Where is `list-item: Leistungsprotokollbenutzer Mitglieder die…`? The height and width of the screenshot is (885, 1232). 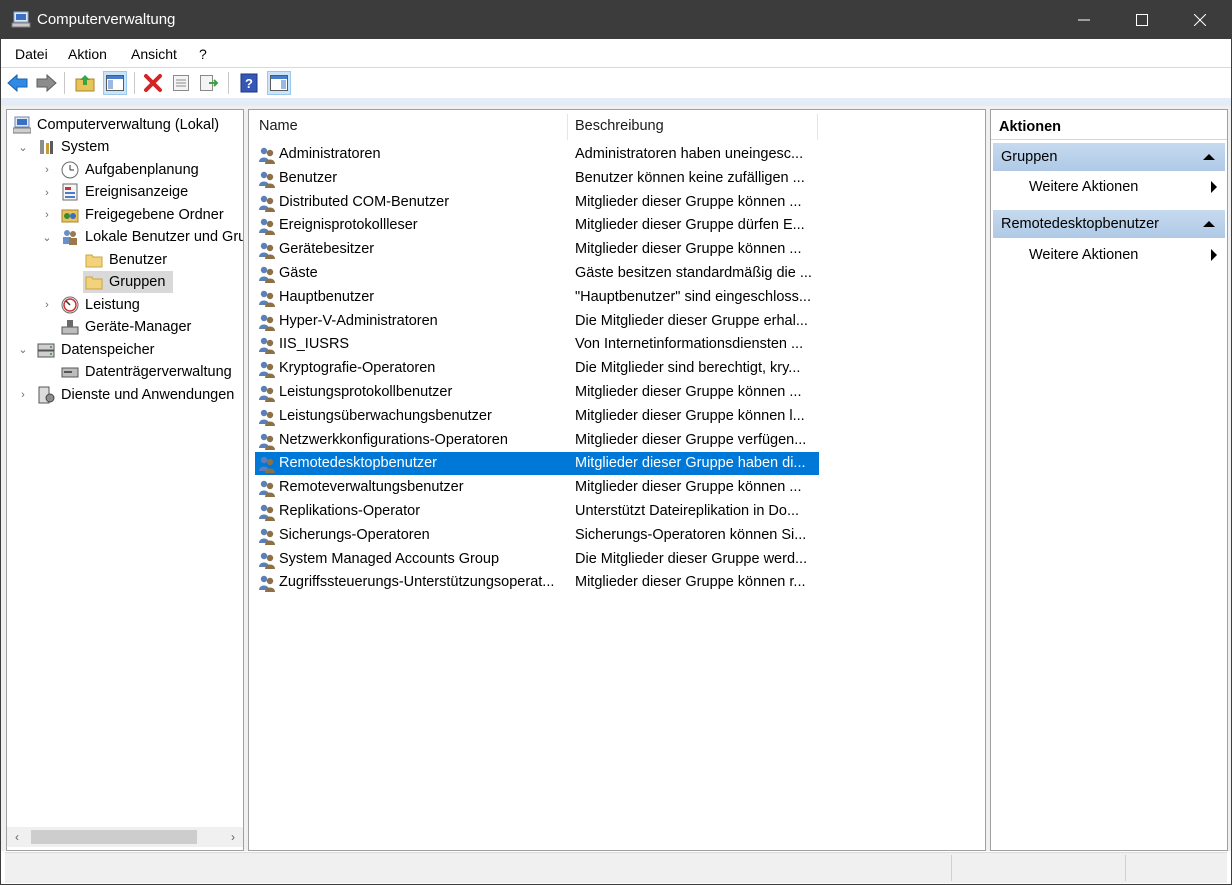 list-item: Leistungsprotokollbenutzer Mitglieder die… is located at coordinates (537, 392).